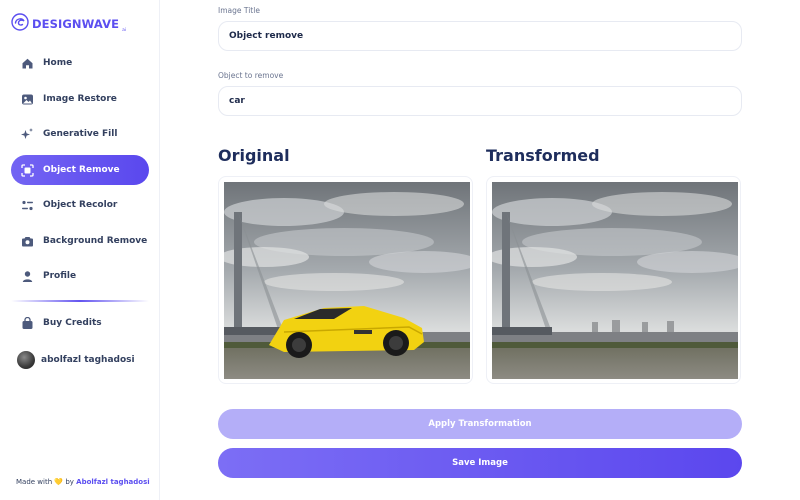 This screenshot has width=800, height=500. I want to click on sidebar-item-label: Object Recolor, so click(80, 205).